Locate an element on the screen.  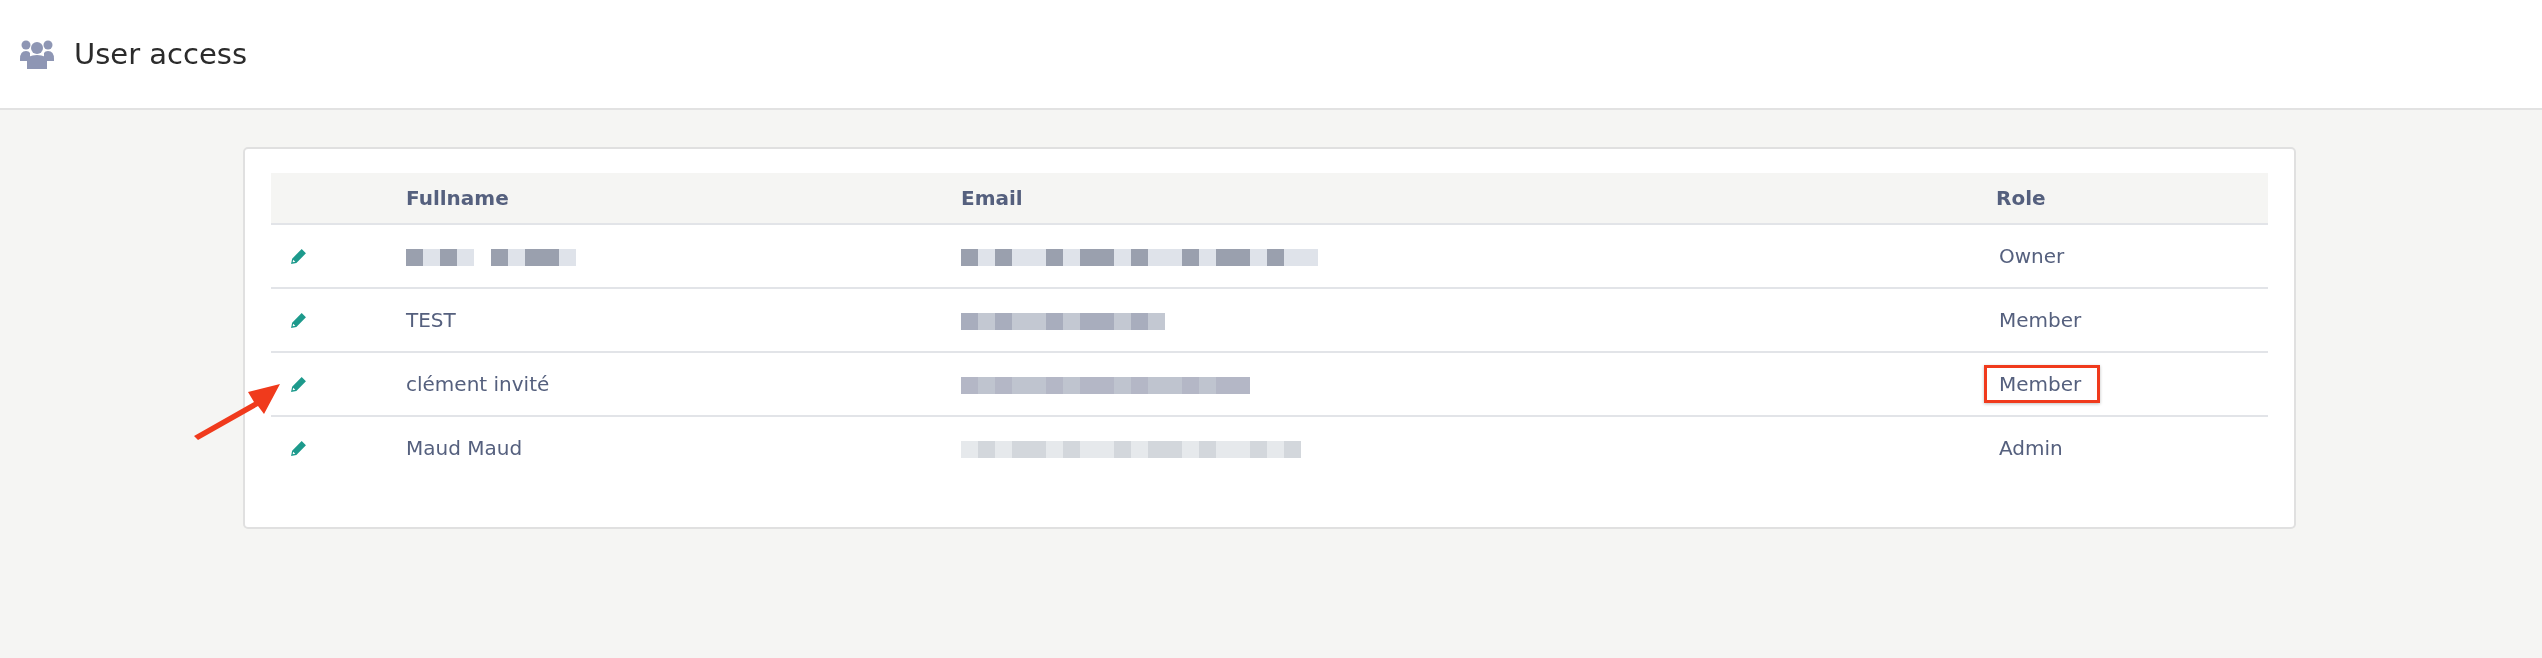
table-cell: TEST is located at coordinates (431, 320).